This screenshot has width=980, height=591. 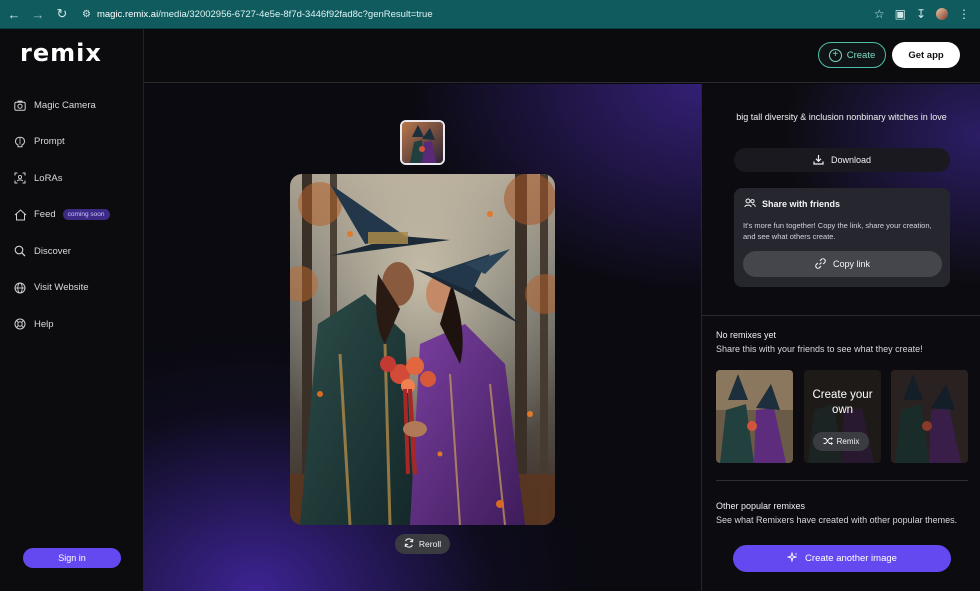 I want to click on home-icon, so click(x=20, y=215).